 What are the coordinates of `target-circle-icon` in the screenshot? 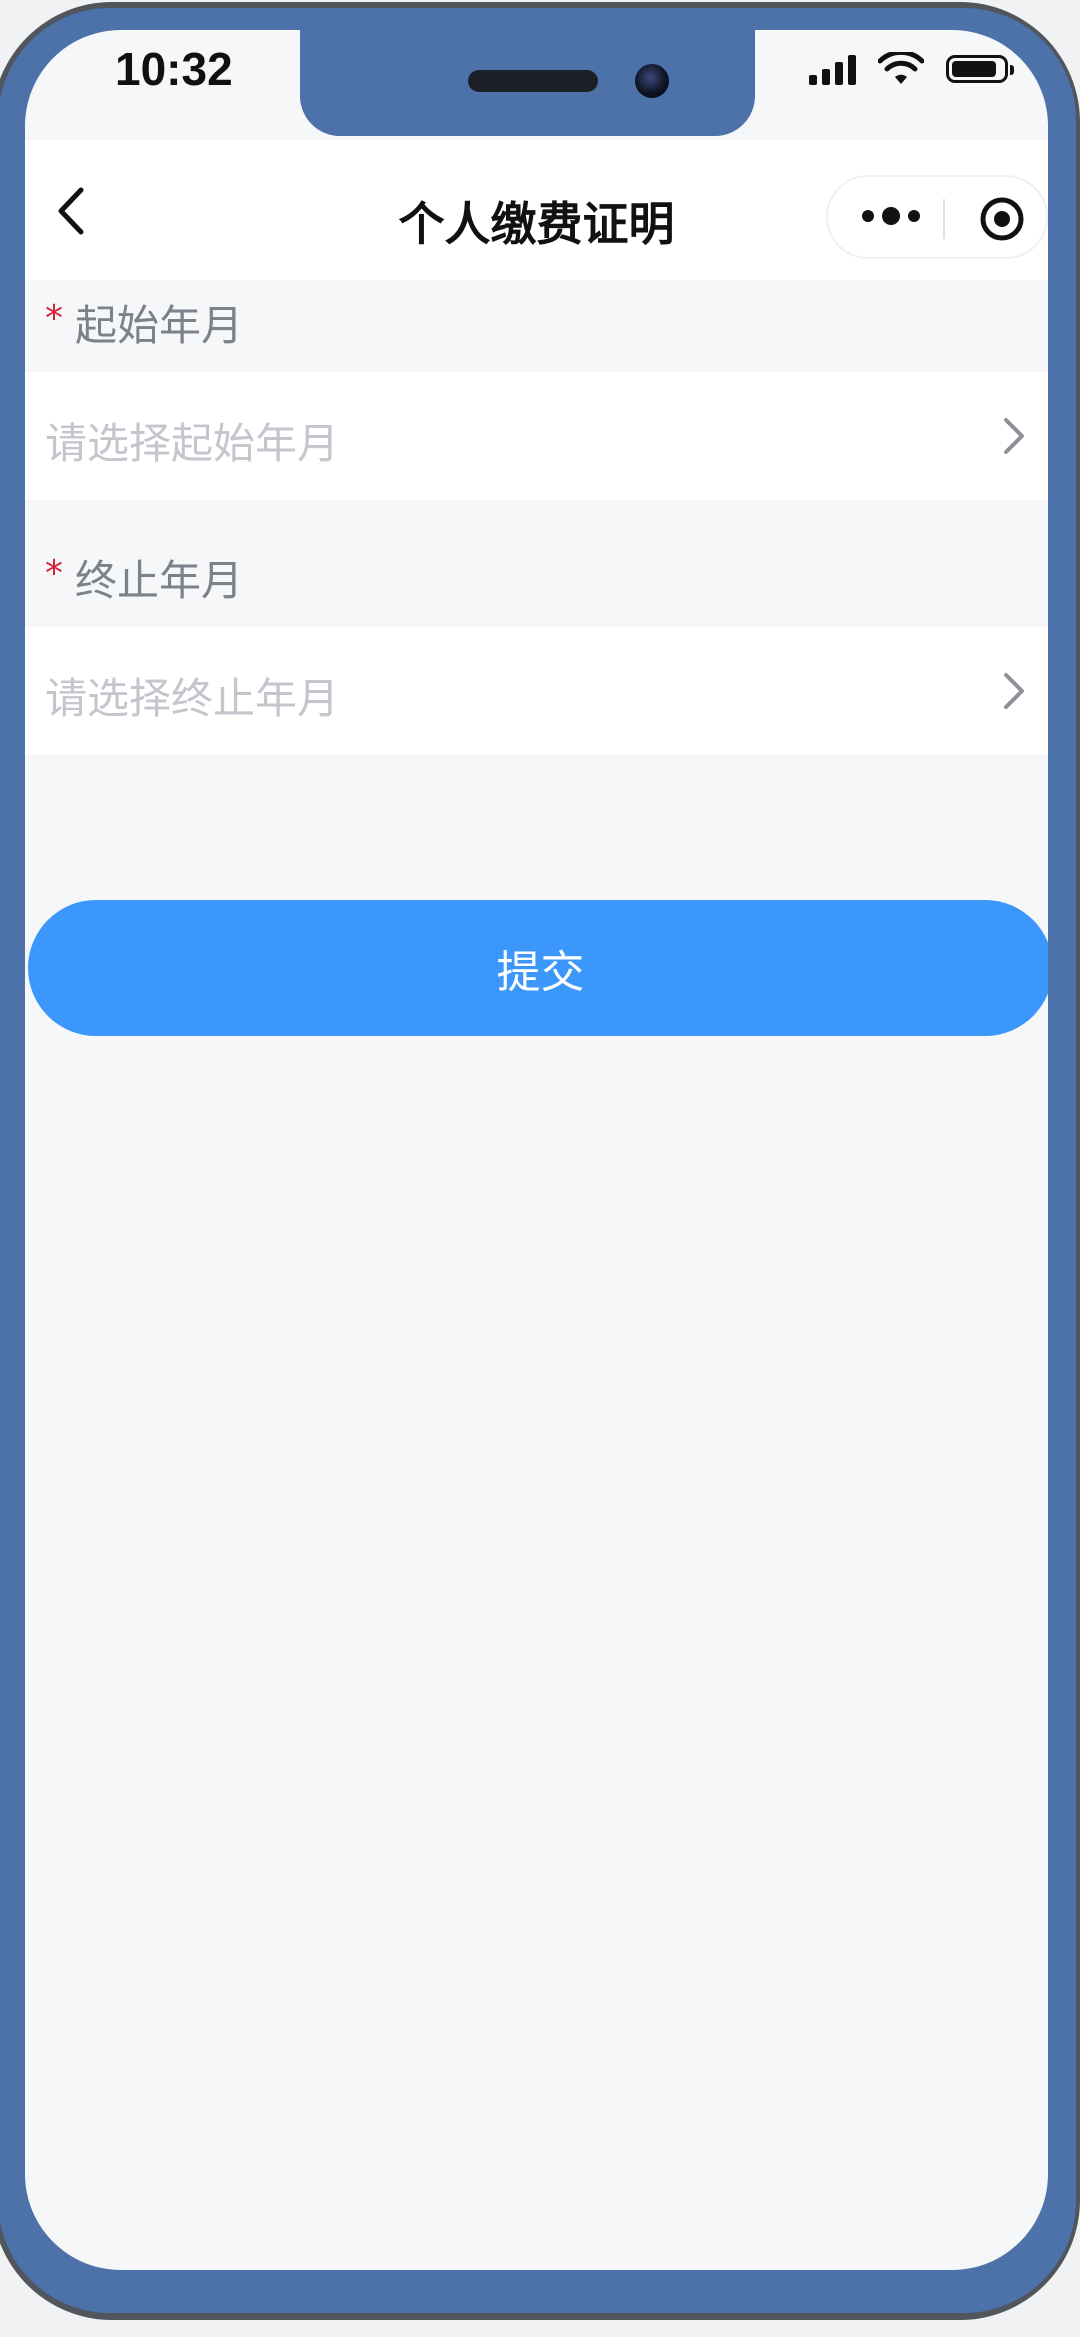 It's located at (1002, 219).